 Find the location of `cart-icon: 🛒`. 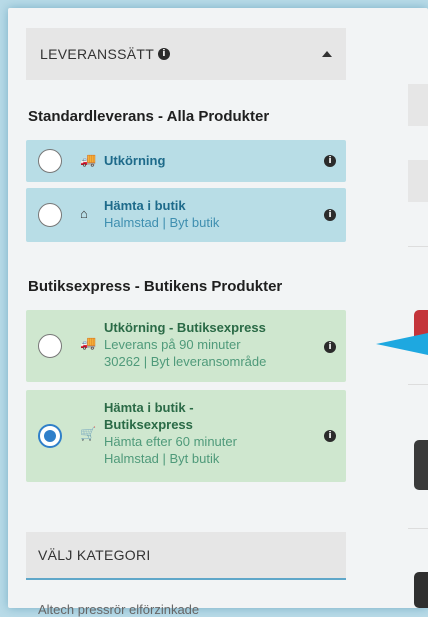

cart-icon: 🛒 is located at coordinates (88, 433).